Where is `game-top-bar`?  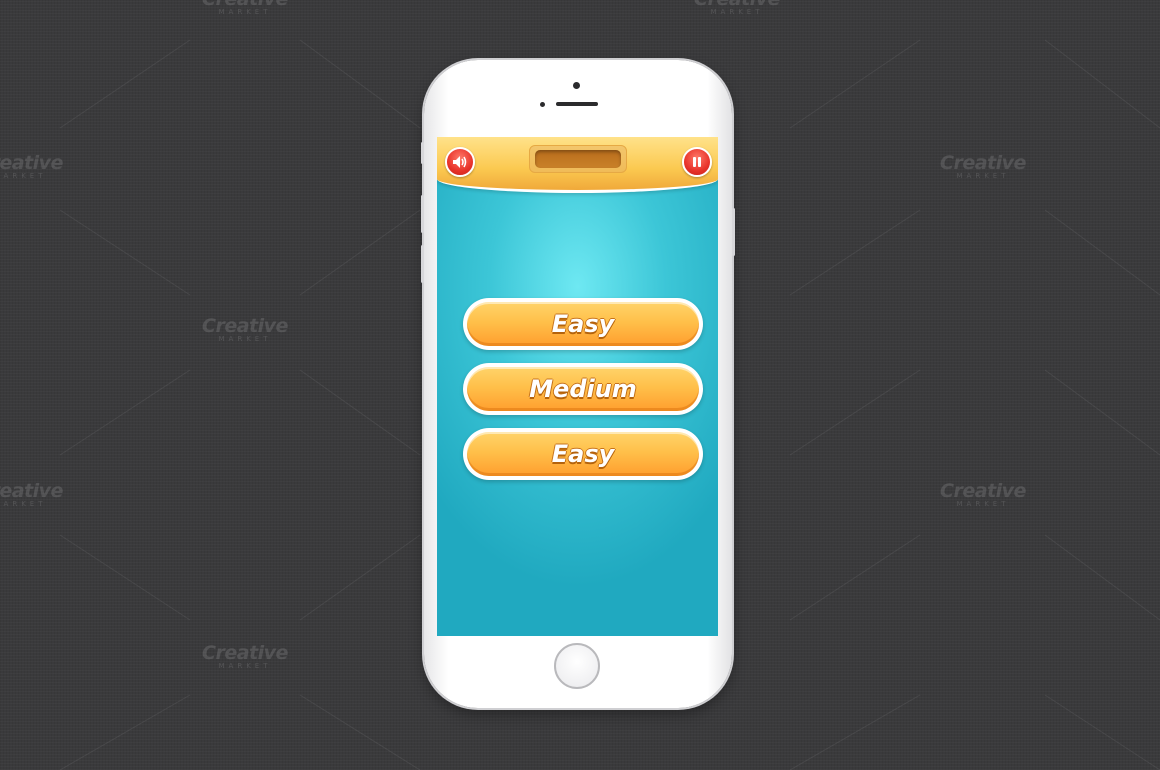 game-top-bar is located at coordinates (577, 165).